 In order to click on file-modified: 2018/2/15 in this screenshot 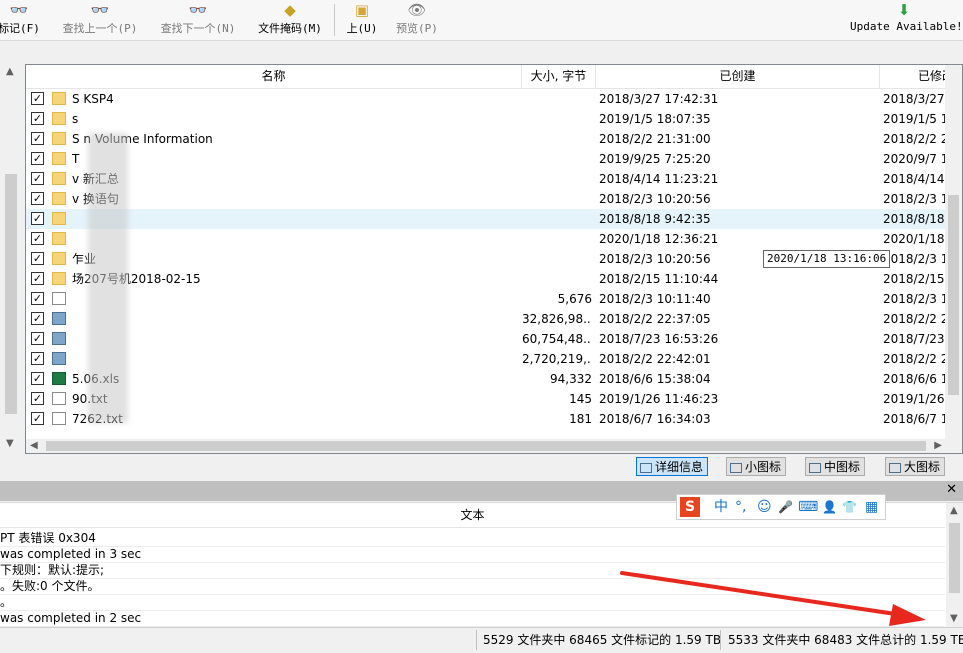, I will do `click(914, 279)`.